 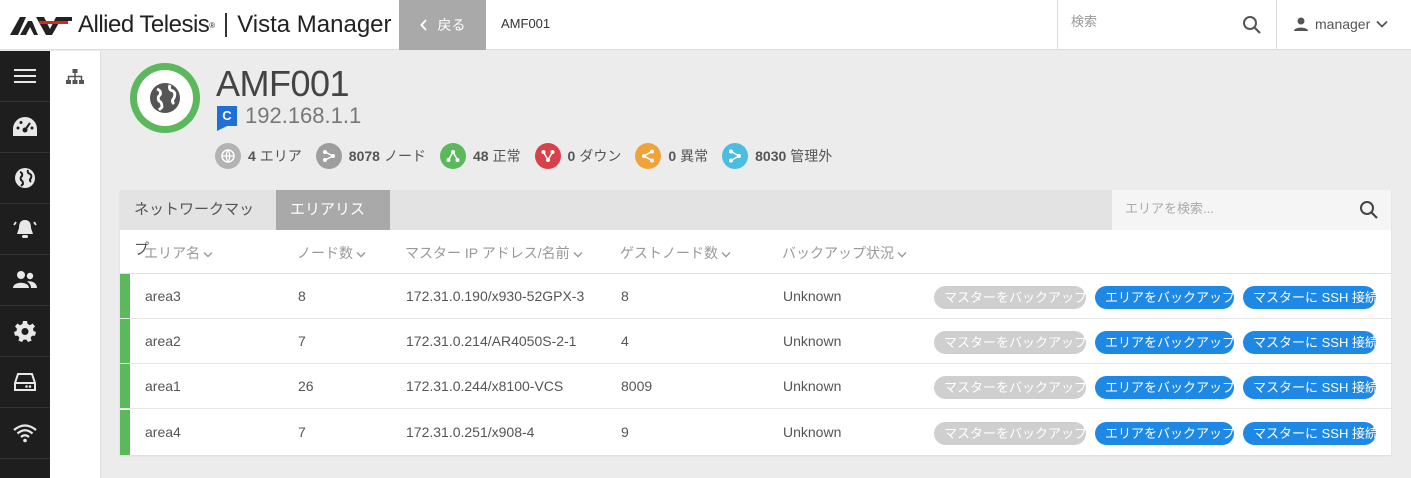 What do you see at coordinates (442, 25) in the screenshot?
I see `back-button: 戻る` at bounding box center [442, 25].